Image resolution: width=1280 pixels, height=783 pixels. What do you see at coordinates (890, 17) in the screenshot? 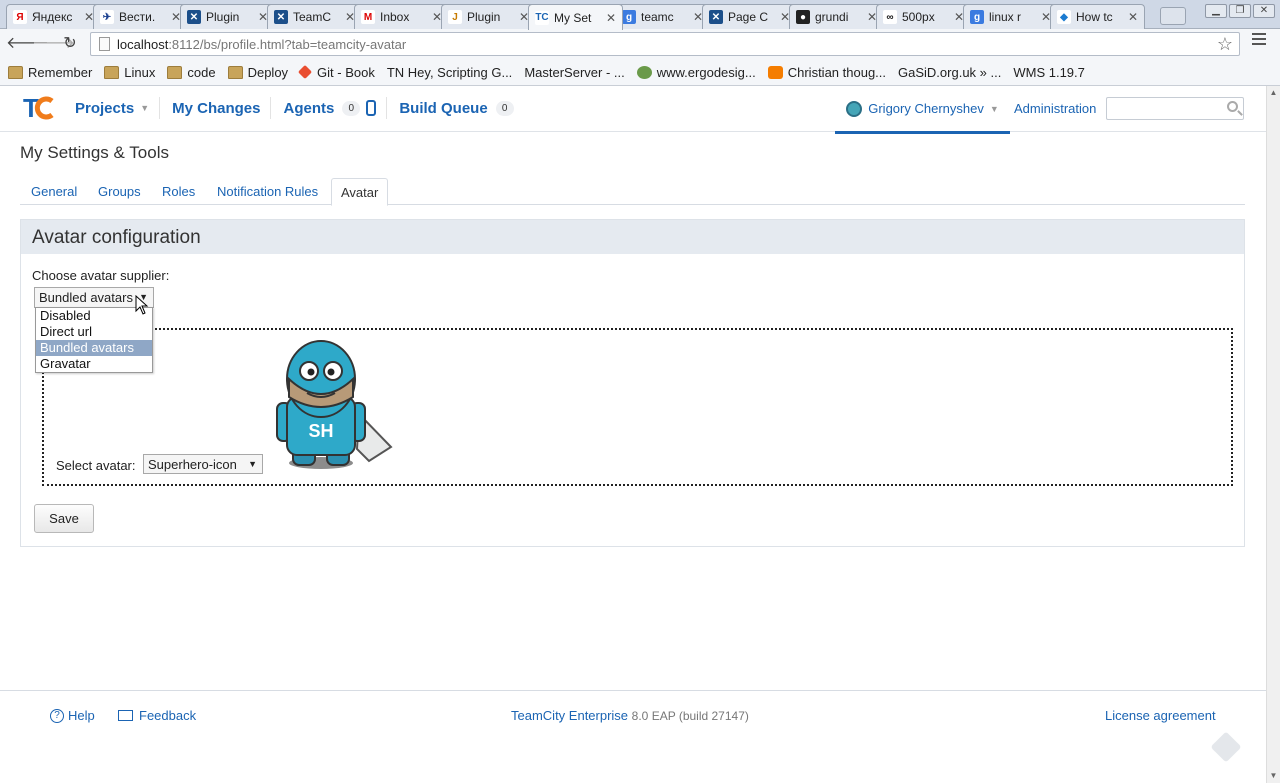
I see `tab-favicon-icon: ∞` at bounding box center [890, 17].